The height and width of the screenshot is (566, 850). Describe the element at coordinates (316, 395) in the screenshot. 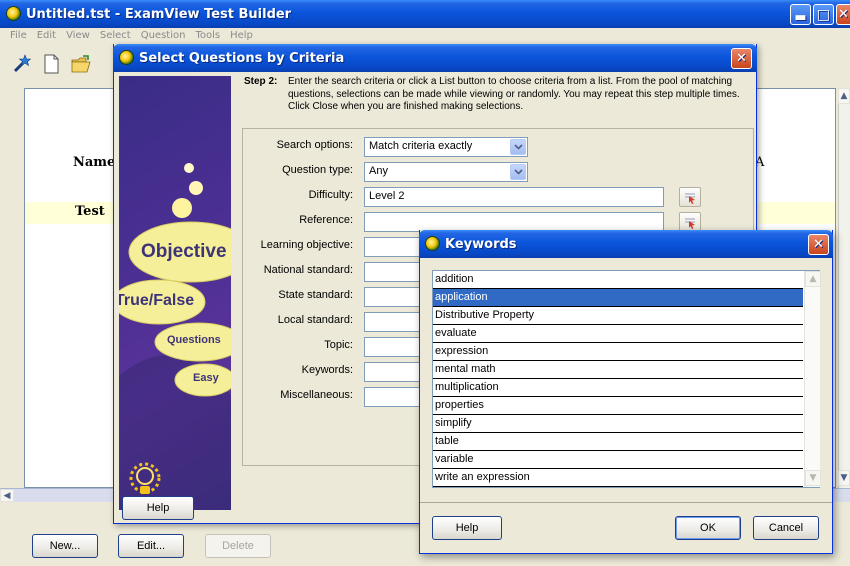

I see `miscellaneous-label: Miscellaneous:` at that location.